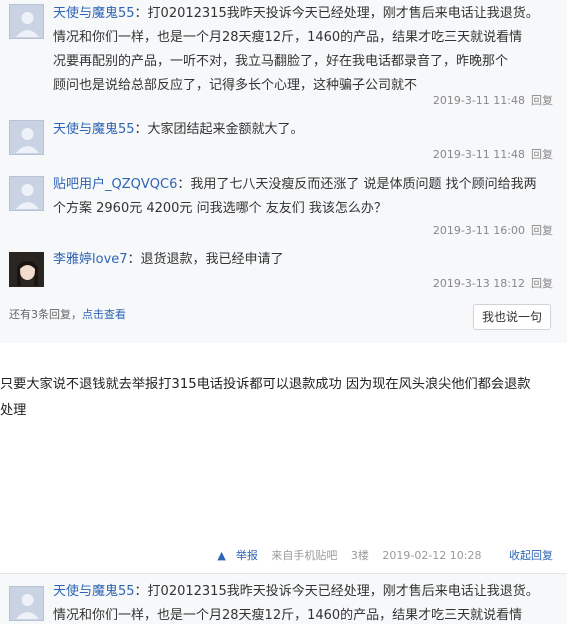  What do you see at coordinates (512, 317) in the screenshot?
I see `say-something-button: 我也说一句` at bounding box center [512, 317].